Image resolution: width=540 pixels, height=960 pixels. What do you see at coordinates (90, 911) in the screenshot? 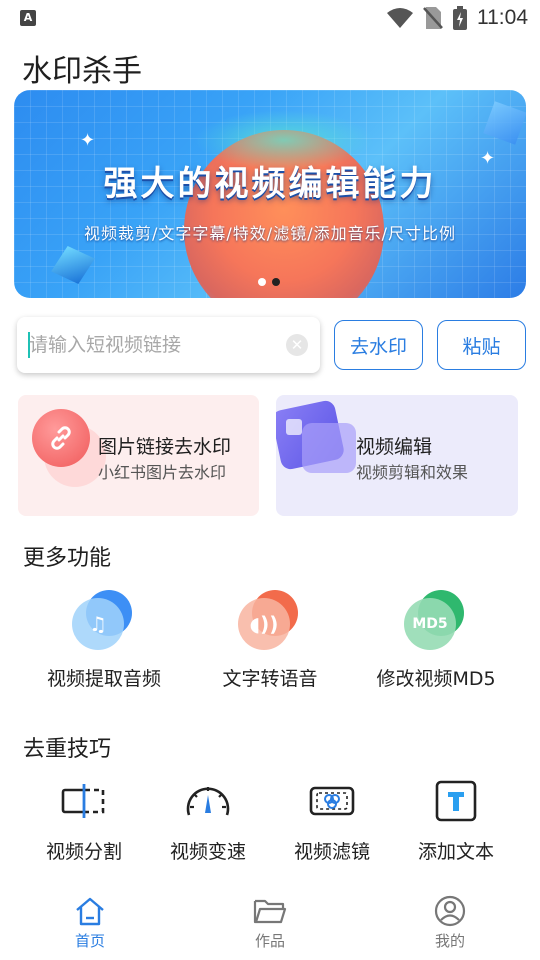
I see `home-icon` at bounding box center [90, 911].